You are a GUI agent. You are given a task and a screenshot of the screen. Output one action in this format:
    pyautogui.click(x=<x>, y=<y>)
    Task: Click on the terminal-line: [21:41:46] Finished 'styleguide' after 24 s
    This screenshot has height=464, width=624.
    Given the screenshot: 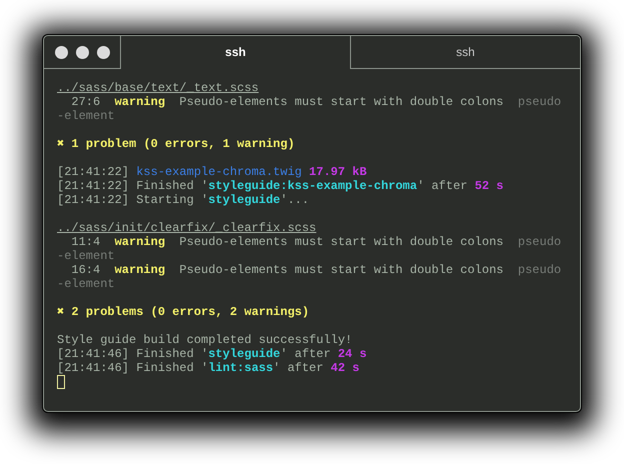 What is the action you would take?
    pyautogui.click(x=212, y=354)
    